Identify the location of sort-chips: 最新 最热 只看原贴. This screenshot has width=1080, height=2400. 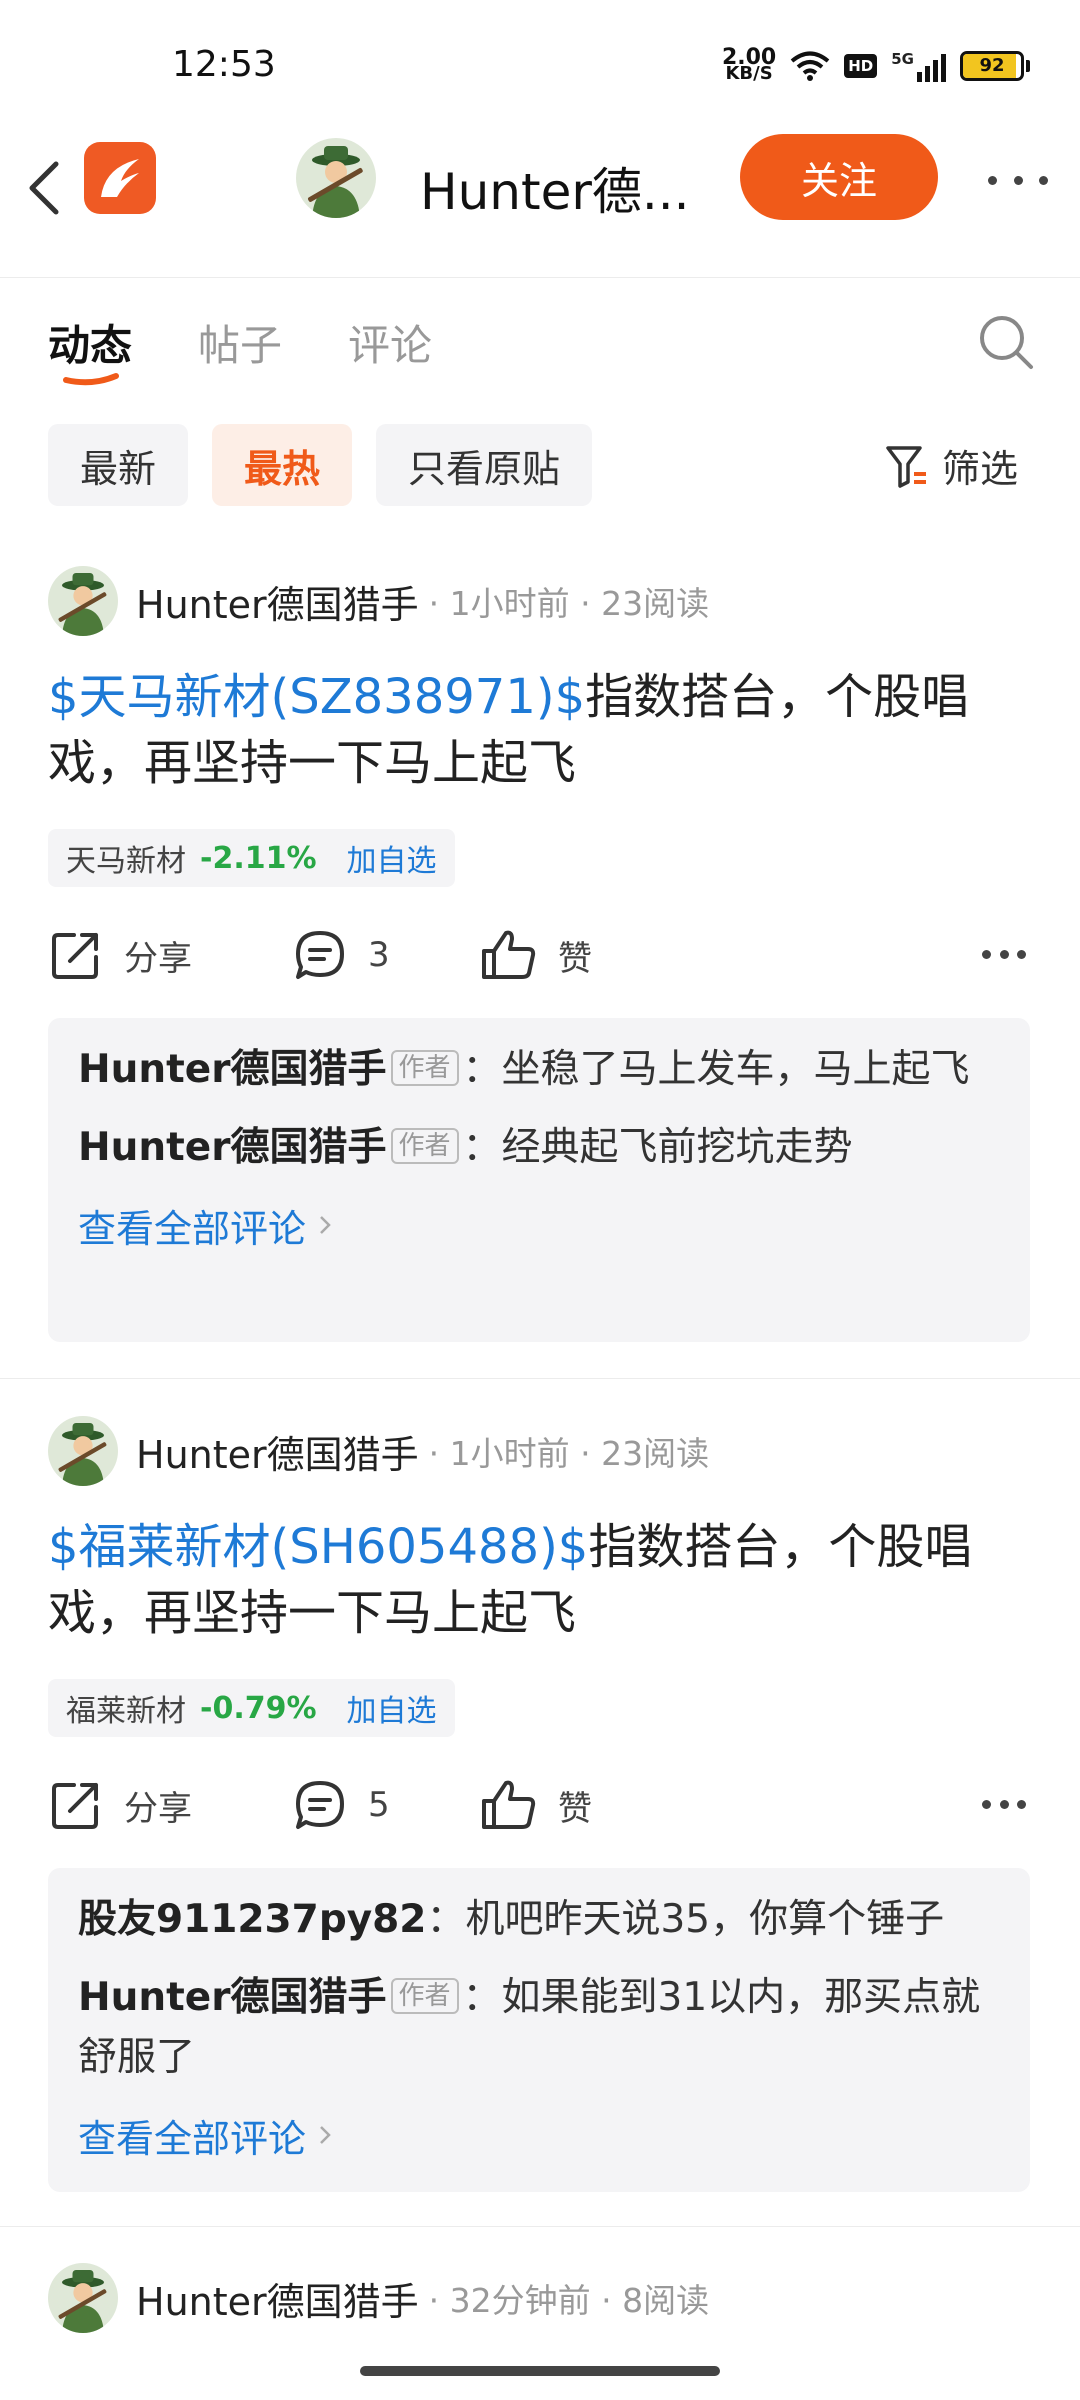
(320, 465).